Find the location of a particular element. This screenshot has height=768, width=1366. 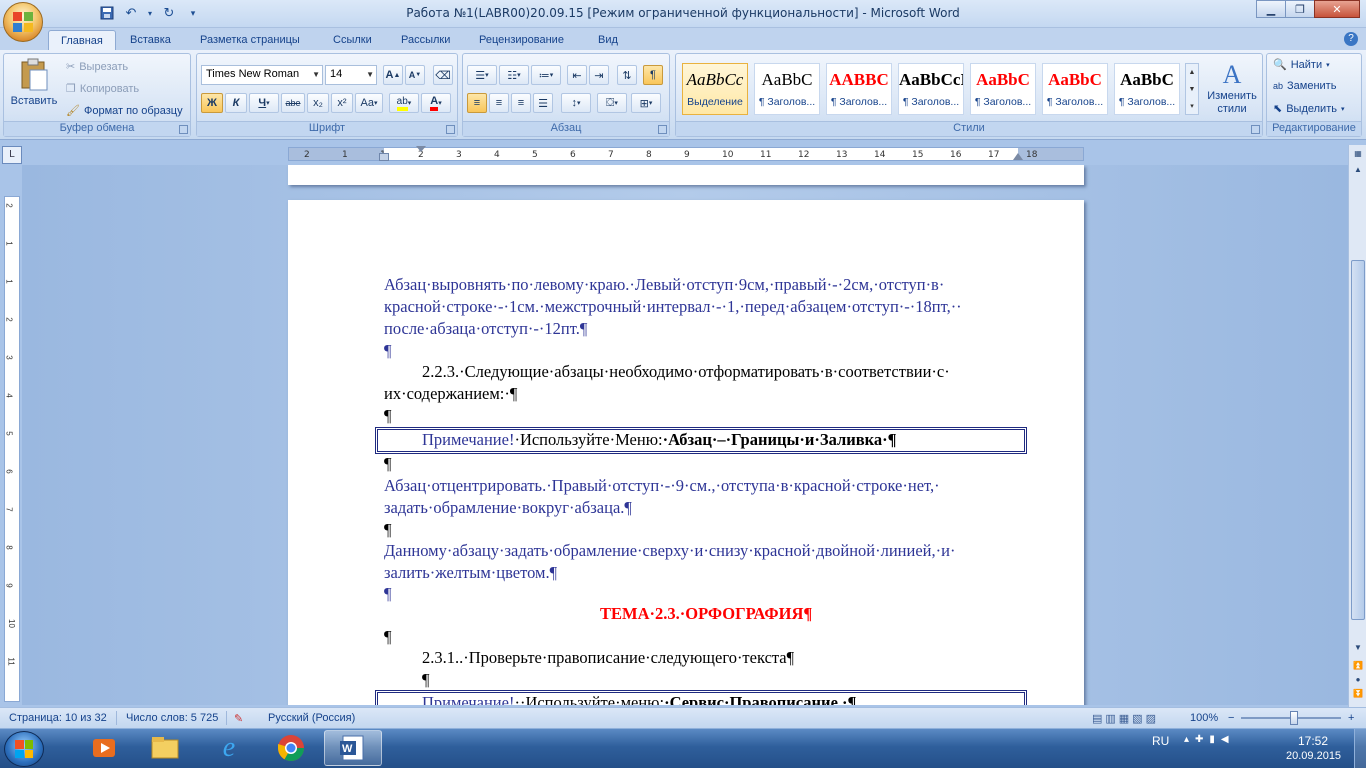

chrome-icon is located at coordinates (291, 748).